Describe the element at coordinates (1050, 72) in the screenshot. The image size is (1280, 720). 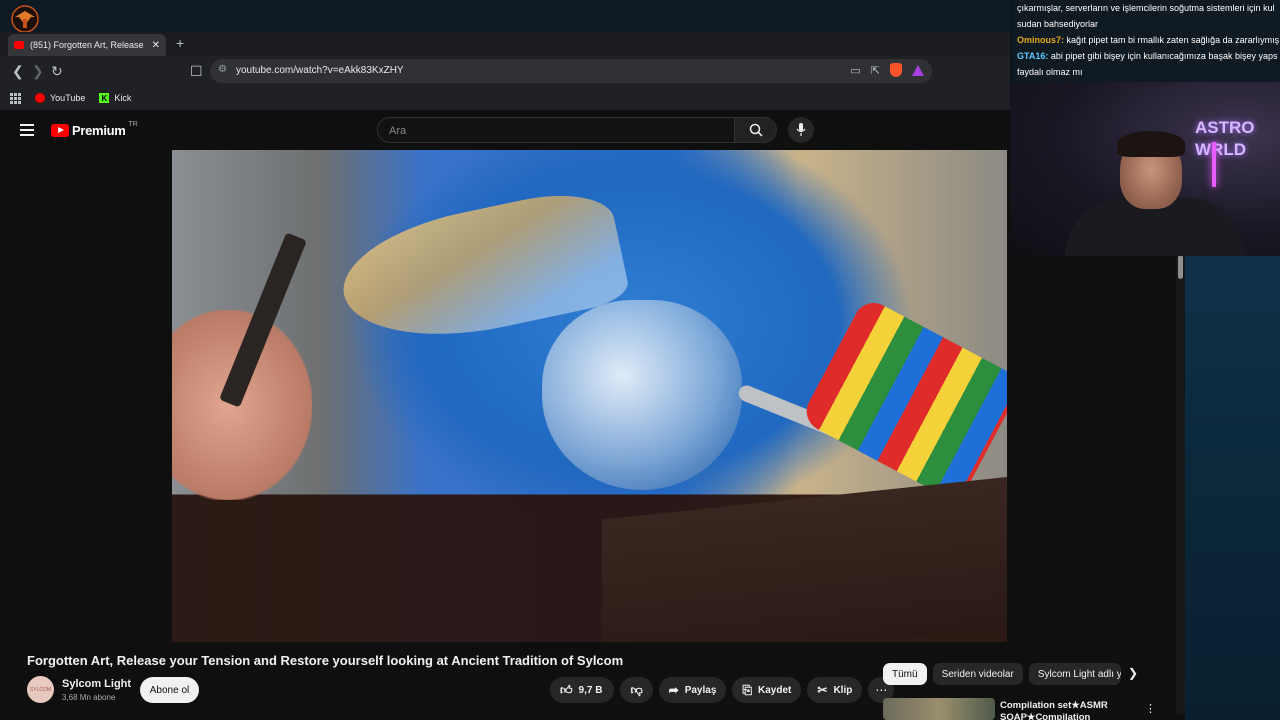
I see `chat-text: faydalı olmaz mı` at that location.